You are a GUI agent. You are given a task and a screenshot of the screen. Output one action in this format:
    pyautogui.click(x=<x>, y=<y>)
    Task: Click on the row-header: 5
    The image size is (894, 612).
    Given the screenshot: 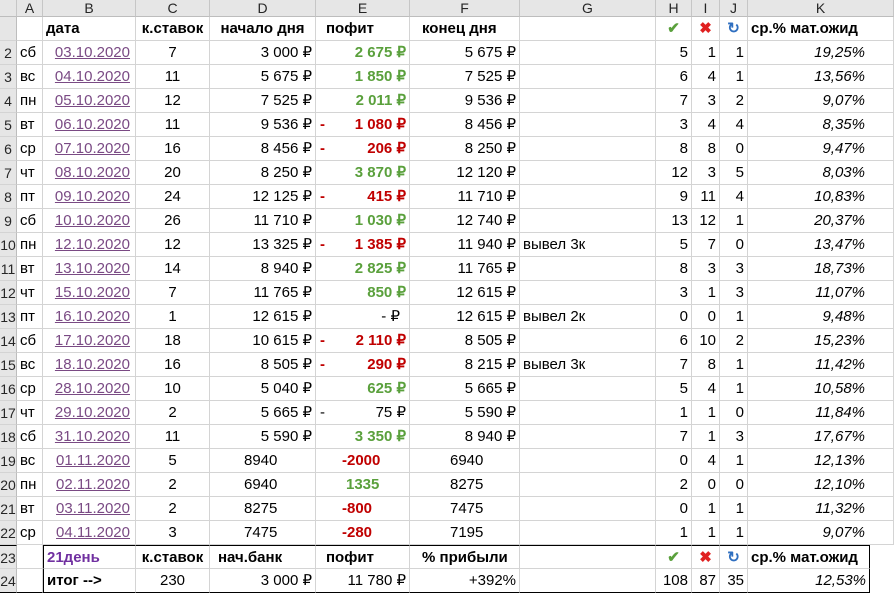 What is the action you would take?
    pyautogui.click(x=8, y=125)
    